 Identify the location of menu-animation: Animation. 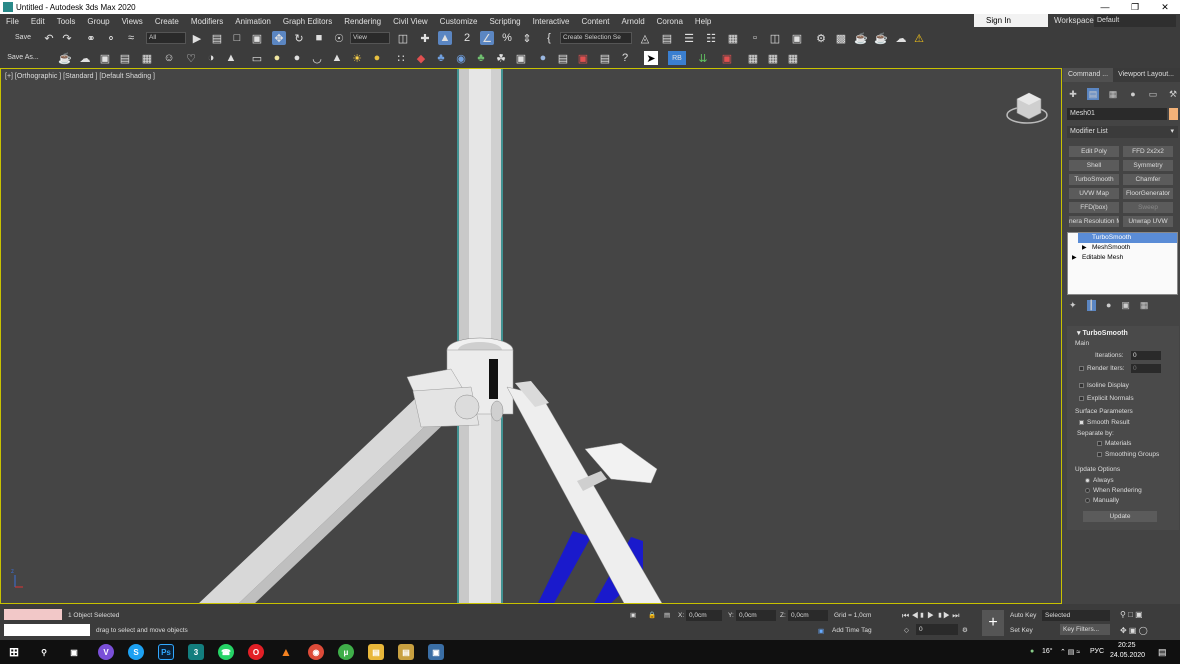
(253, 21).